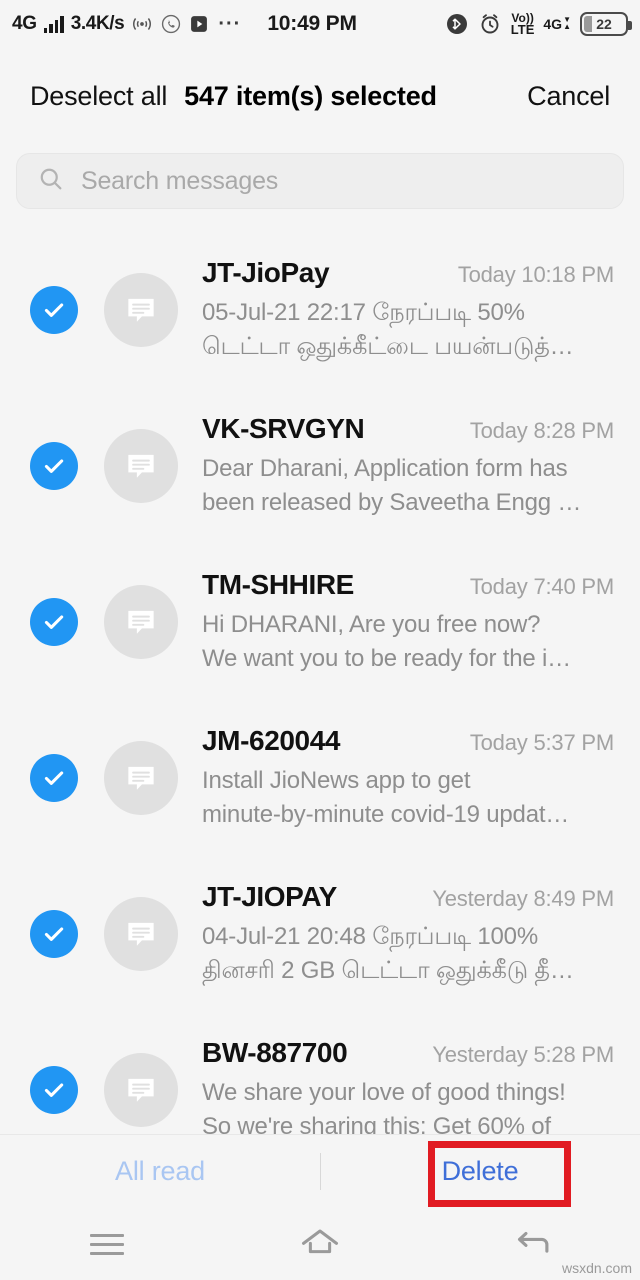 The width and height of the screenshot is (640, 1280). Describe the element at coordinates (408, 741) in the screenshot. I see `list-item-header: JM-620044 Today 5:37 PM` at that location.